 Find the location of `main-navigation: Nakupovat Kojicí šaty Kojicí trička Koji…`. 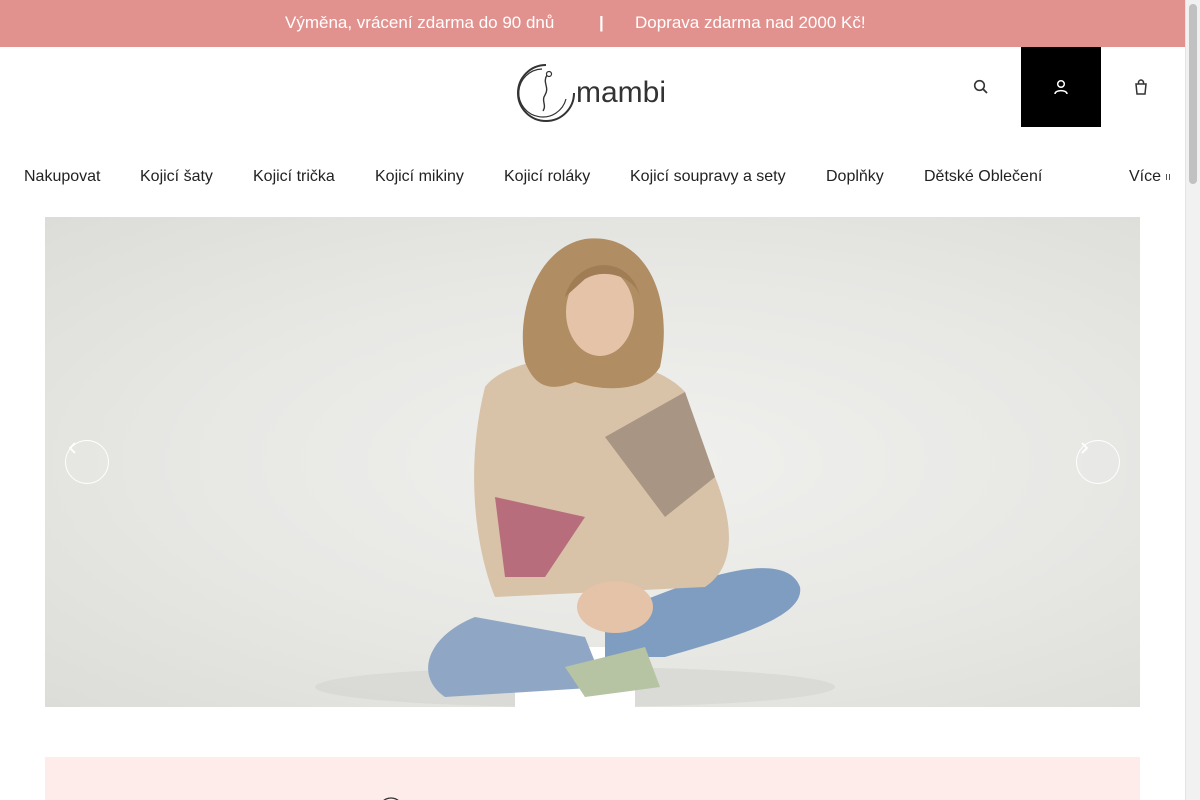

main-navigation: Nakupovat Kojicí šaty Kojicí trička Koji… is located at coordinates (592, 177).